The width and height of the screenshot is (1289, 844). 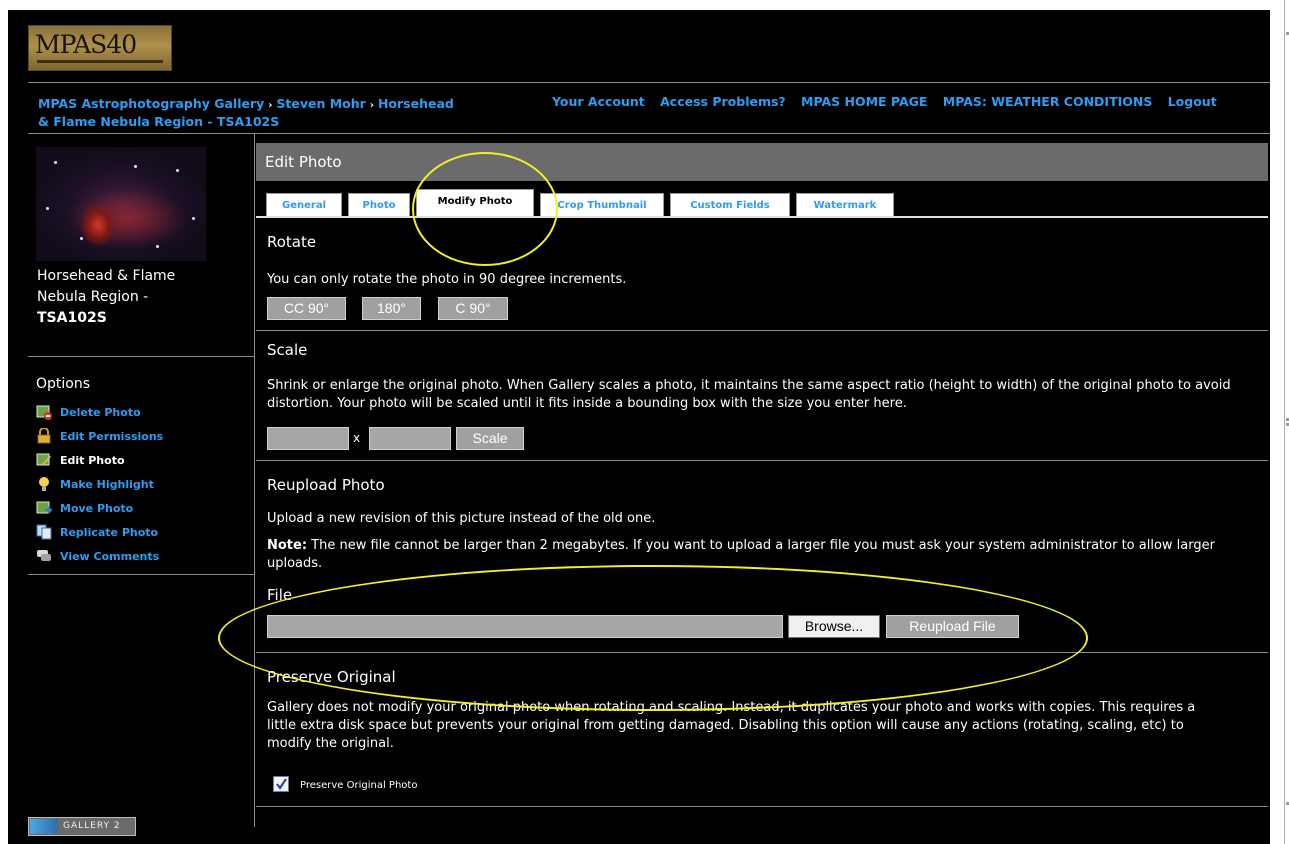 What do you see at coordinates (151, 103) in the screenshot?
I see `breadcrumb-item: MPAS Astrophotography Gallery` at bounding box center [151, 103].